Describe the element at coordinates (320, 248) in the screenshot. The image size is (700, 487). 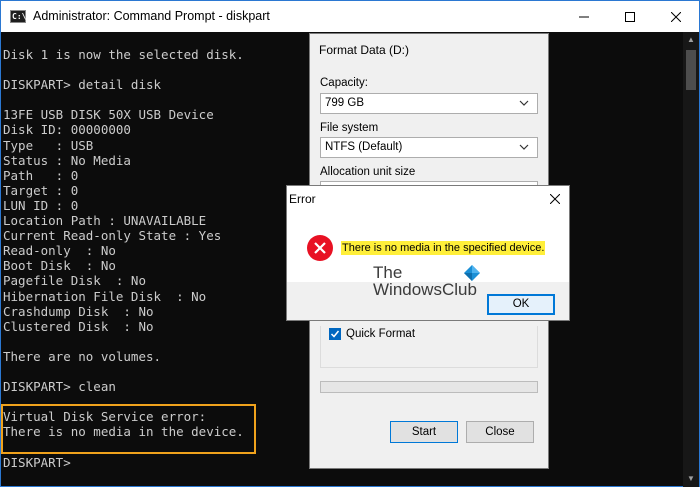
I see `error-icon` at that location.